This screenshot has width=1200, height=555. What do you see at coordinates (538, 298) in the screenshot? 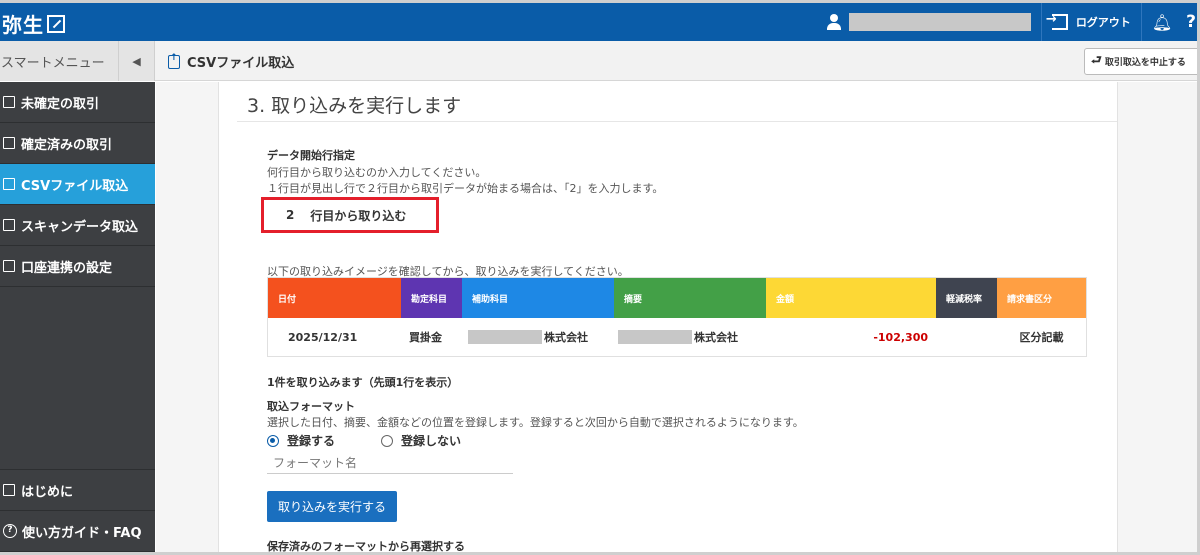
I see `column-header-sub-account: 補助科目` at bounding box center [538, 298].